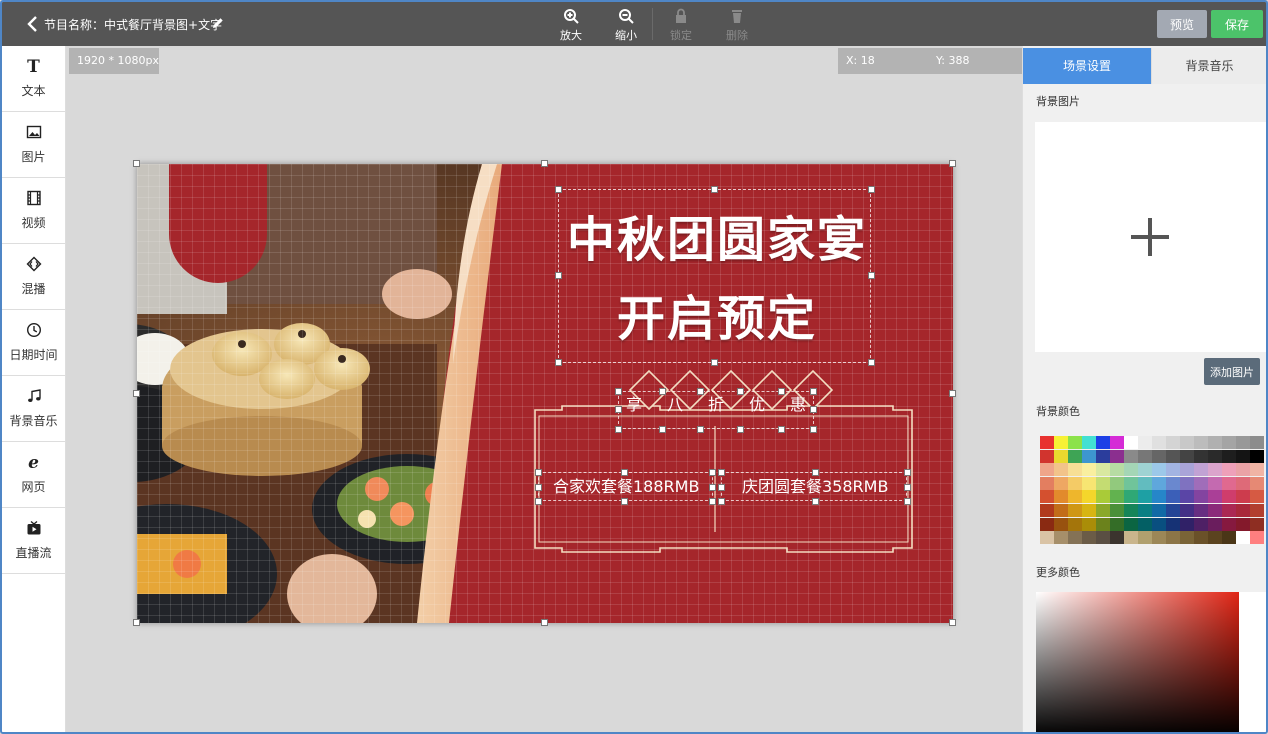  Describe the element at coordinates (33, 277) in the screenshot. I see `sidebar-item-mix: 混播` at that location.